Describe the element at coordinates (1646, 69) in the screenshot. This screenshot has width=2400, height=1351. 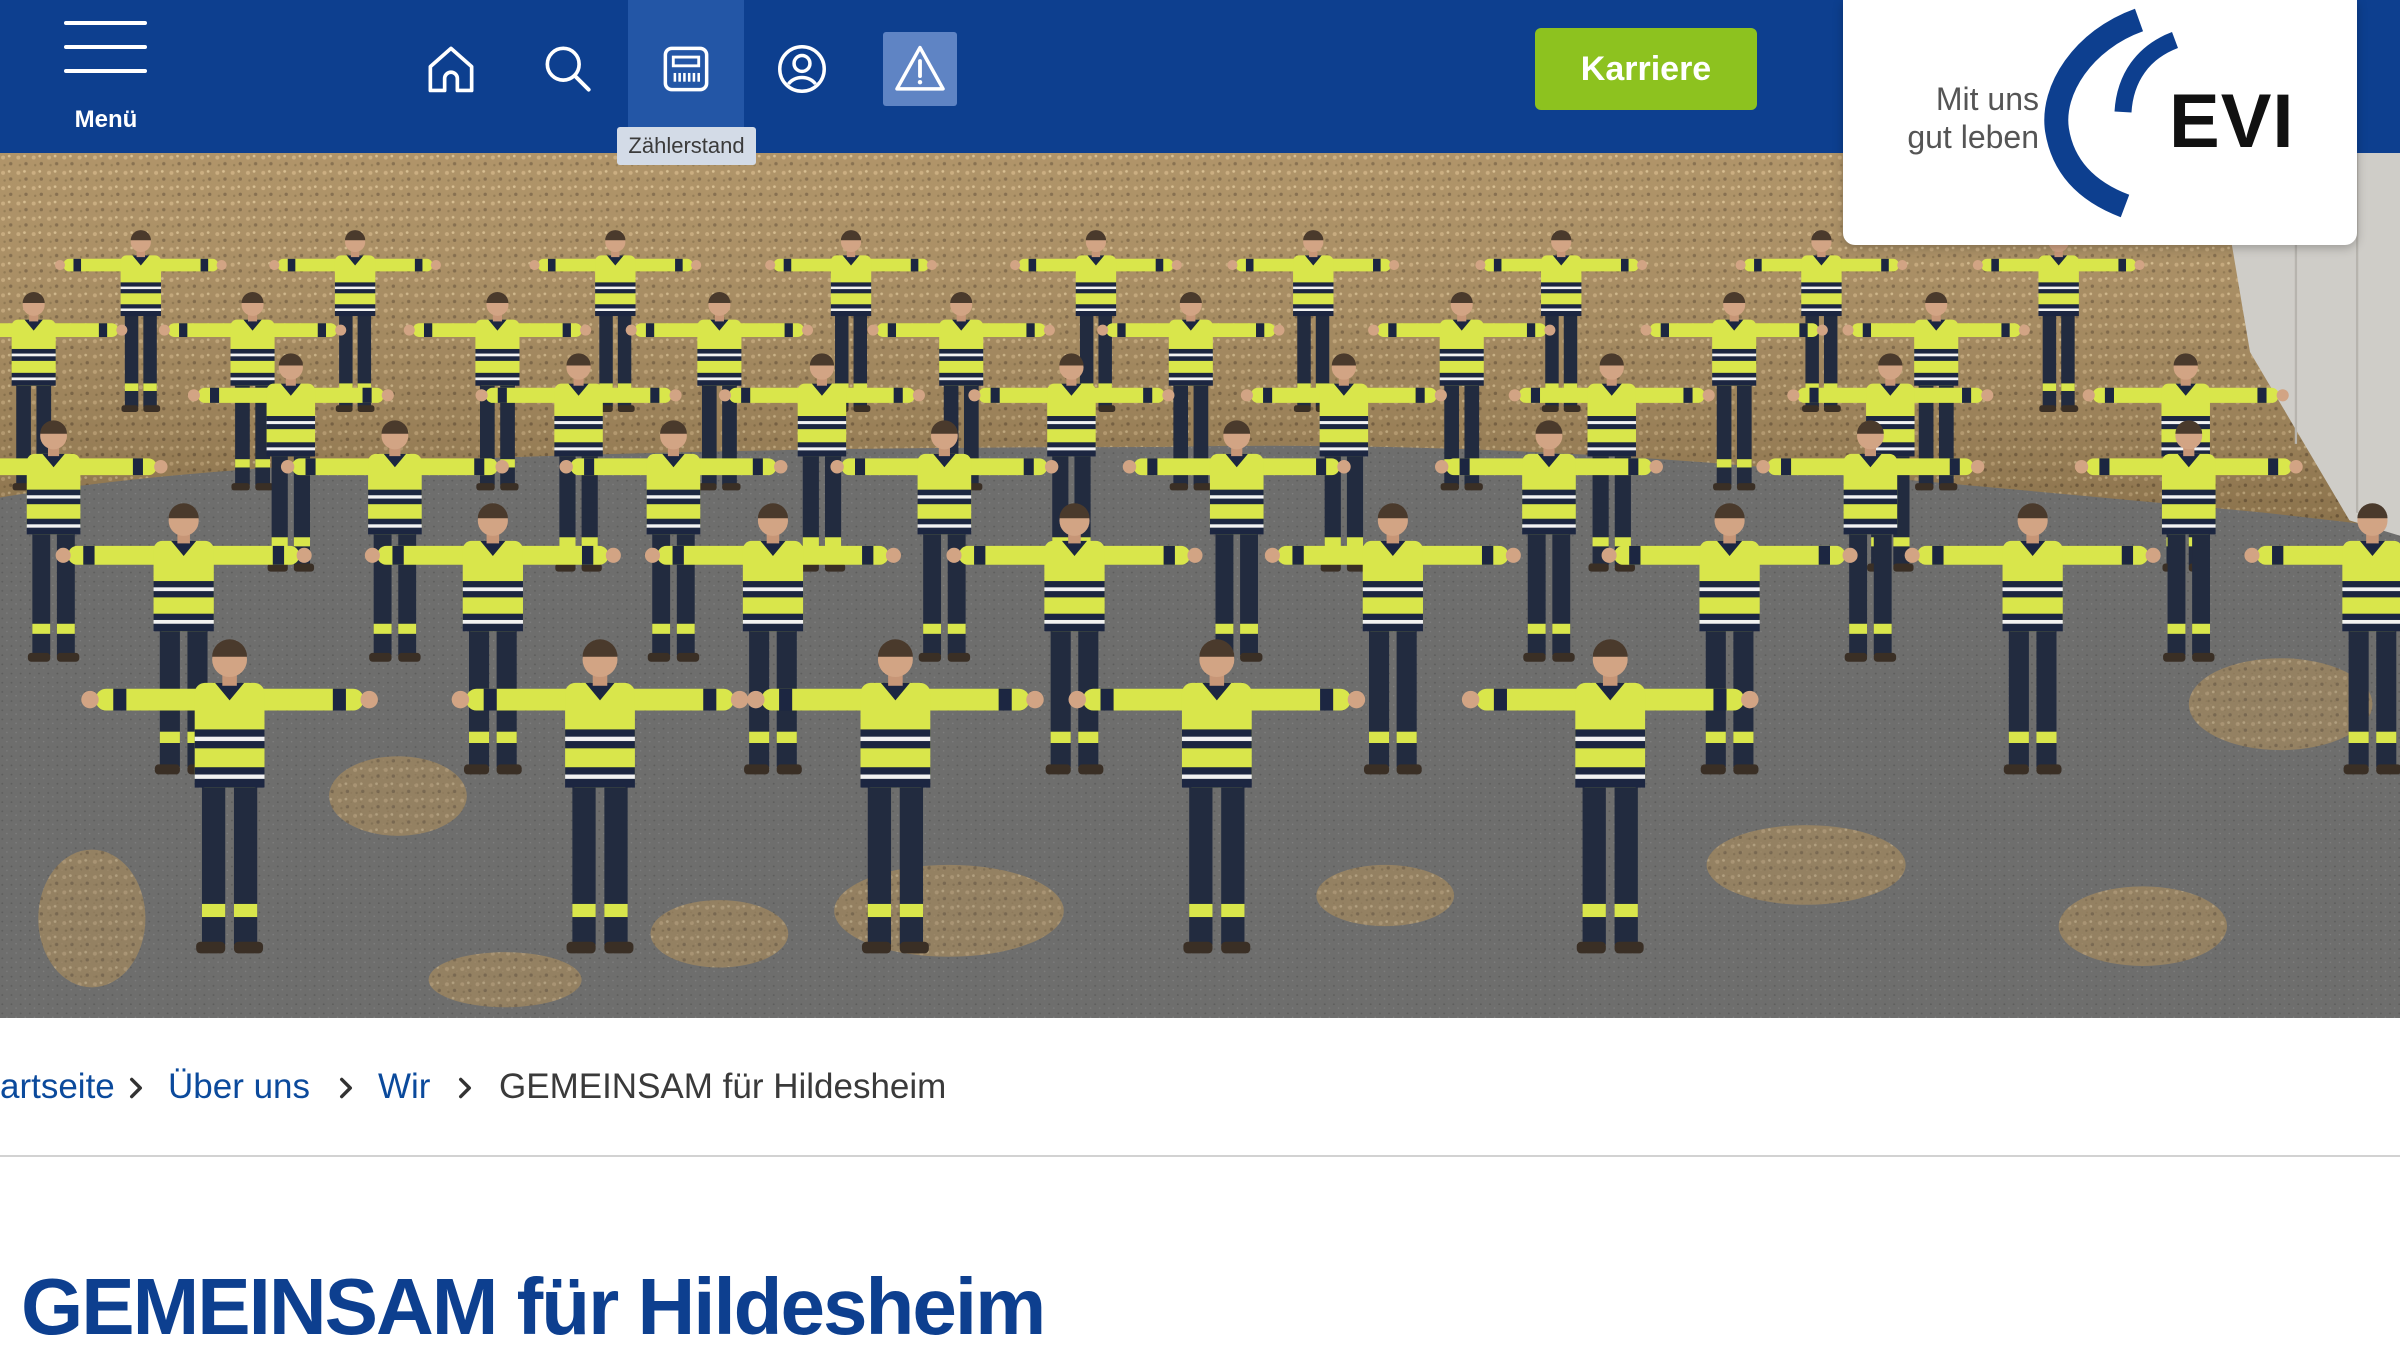
I see `career-button: Karriere` at that location.